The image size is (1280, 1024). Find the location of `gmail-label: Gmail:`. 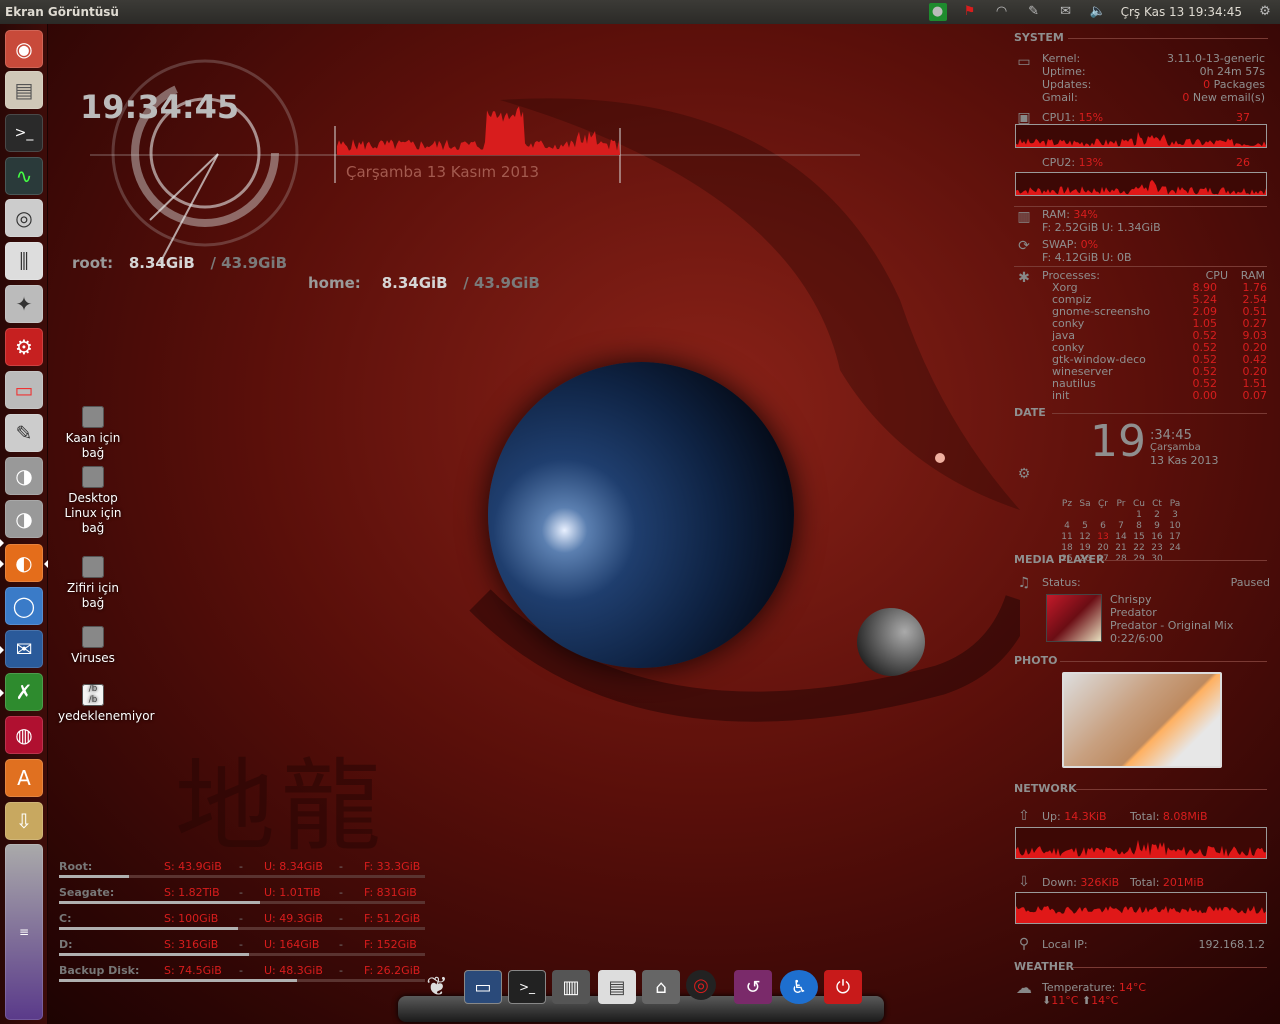

gmail-label: Gmail: is located at coordinates (1060, 97).